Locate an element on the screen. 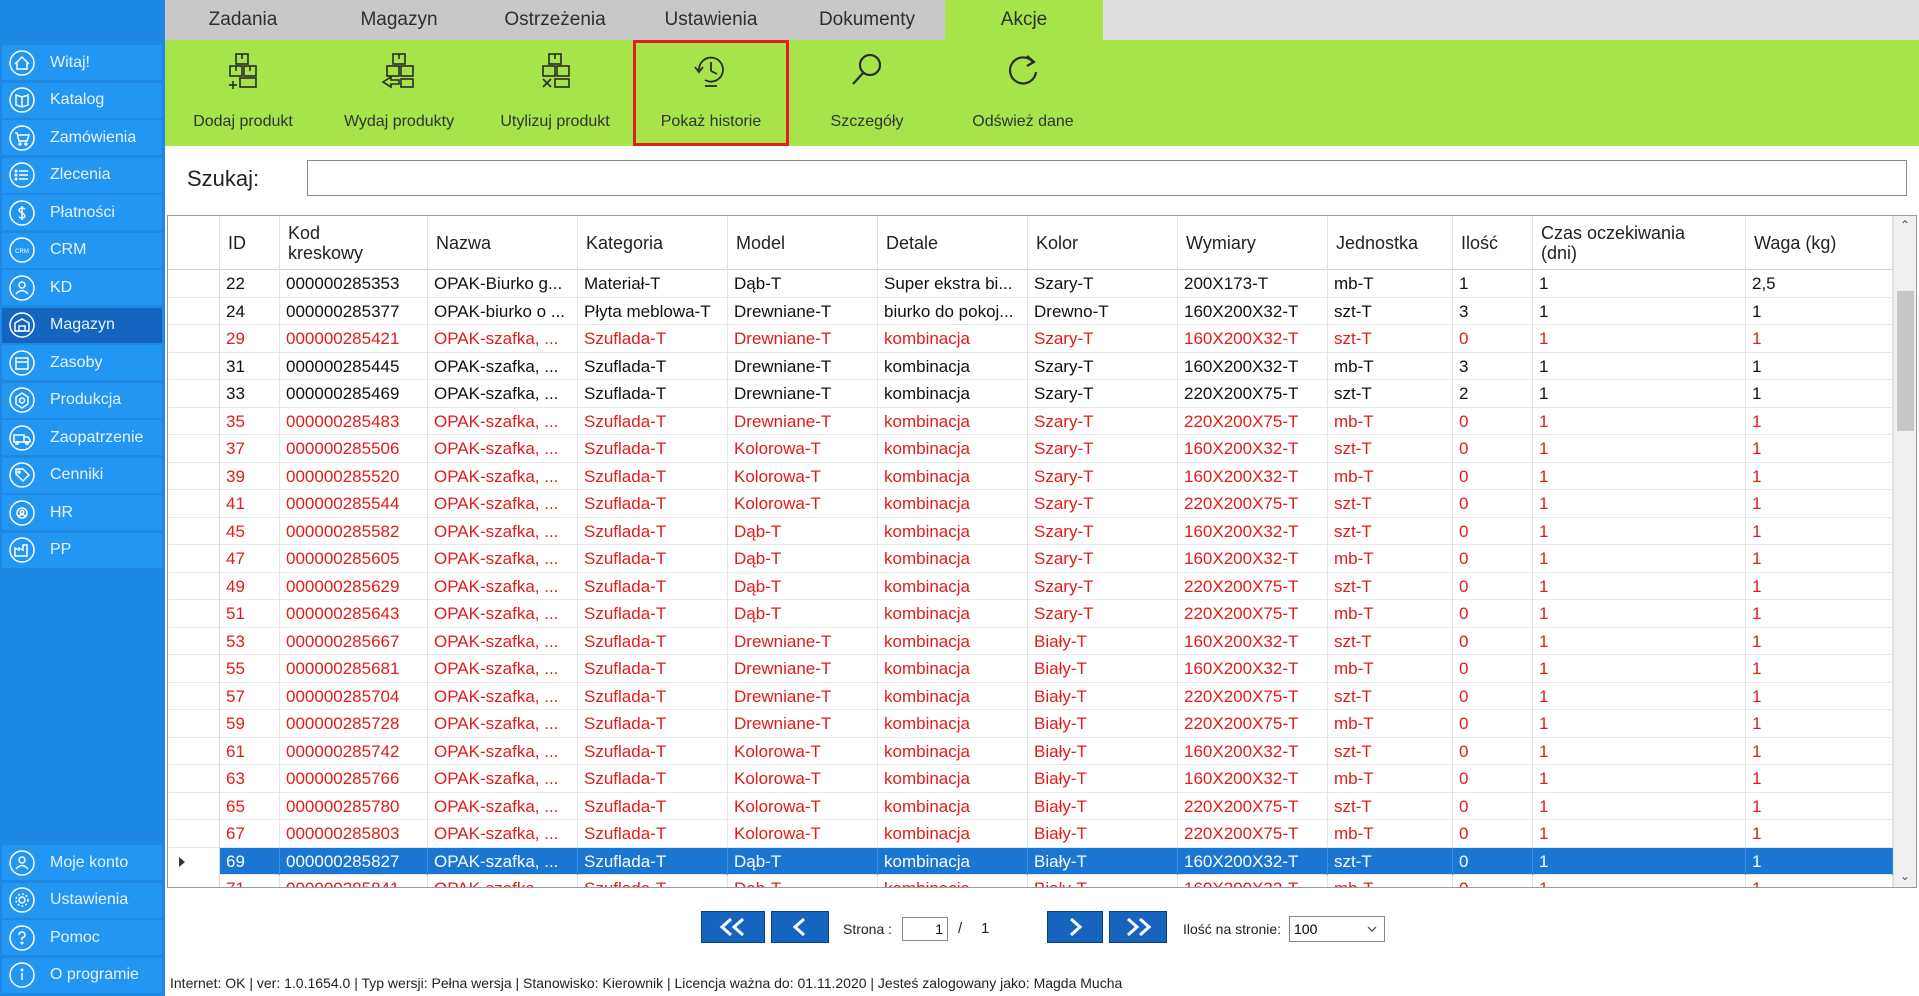 Image resolution: width=1919 pixels, height=996 pixels. tab-akcje: Akcje is located at coordinates (1024, 20).